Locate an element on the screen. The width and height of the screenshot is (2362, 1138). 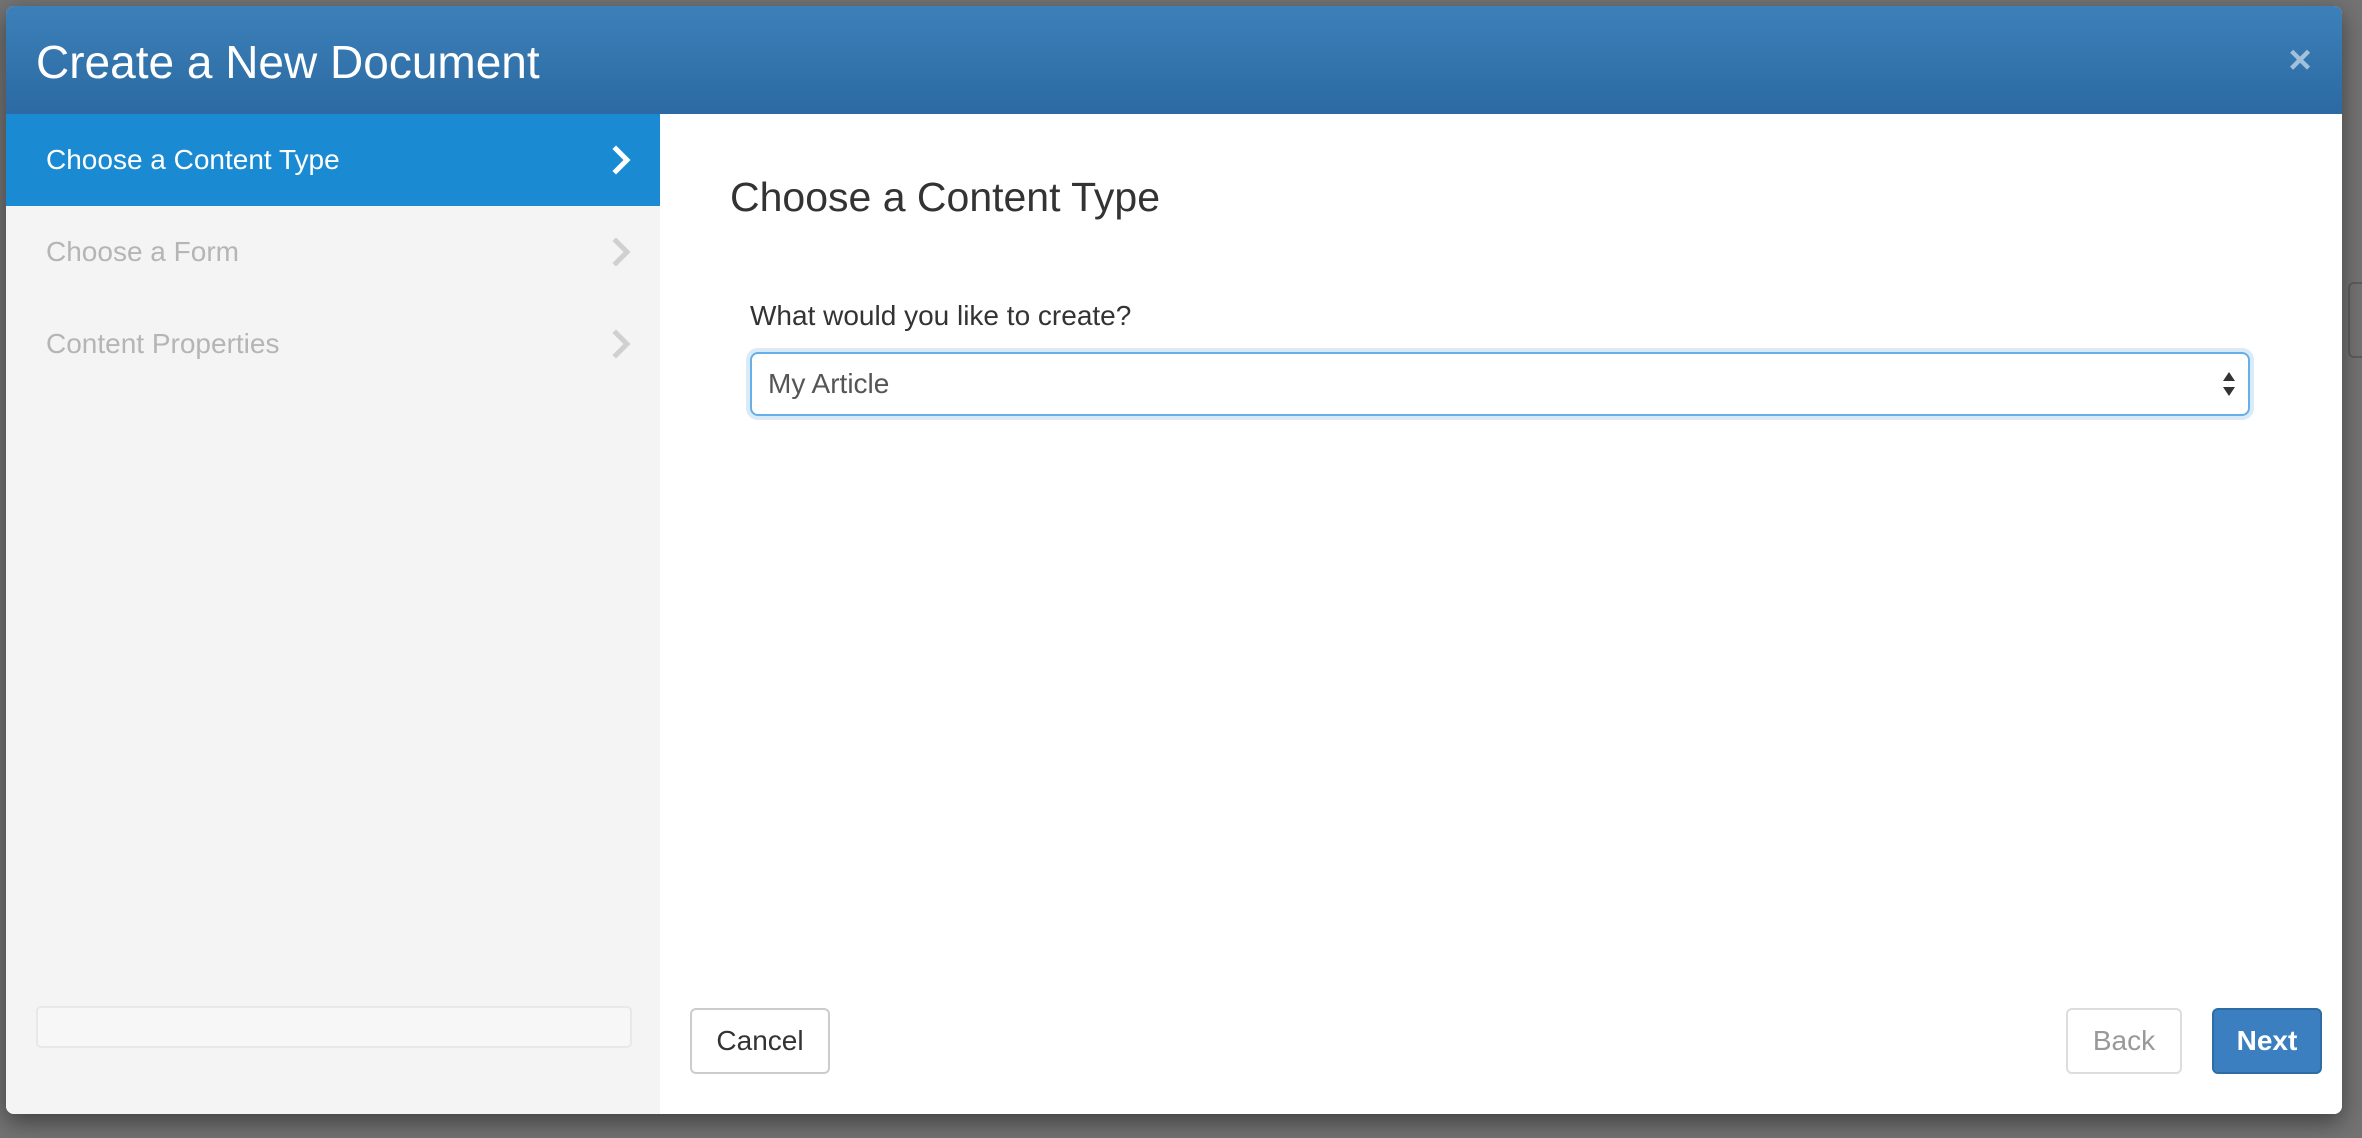
step-label: Choose a Content Type is located at coordinates (193, 159).